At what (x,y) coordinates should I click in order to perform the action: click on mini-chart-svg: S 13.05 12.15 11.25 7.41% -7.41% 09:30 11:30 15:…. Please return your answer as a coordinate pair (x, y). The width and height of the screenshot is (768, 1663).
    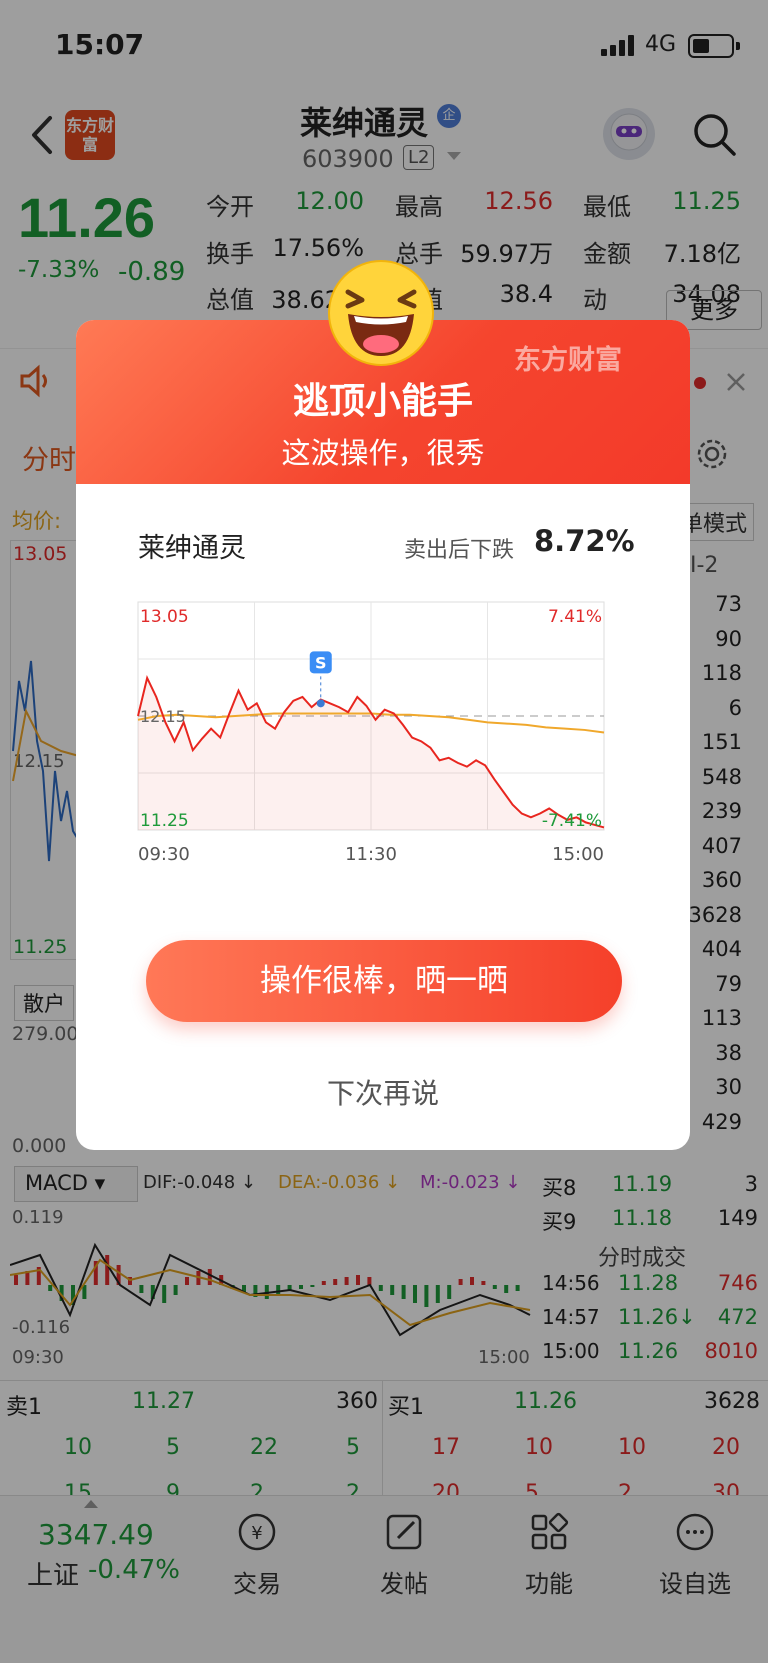
    Looking at the image, I should click on (371, 733).